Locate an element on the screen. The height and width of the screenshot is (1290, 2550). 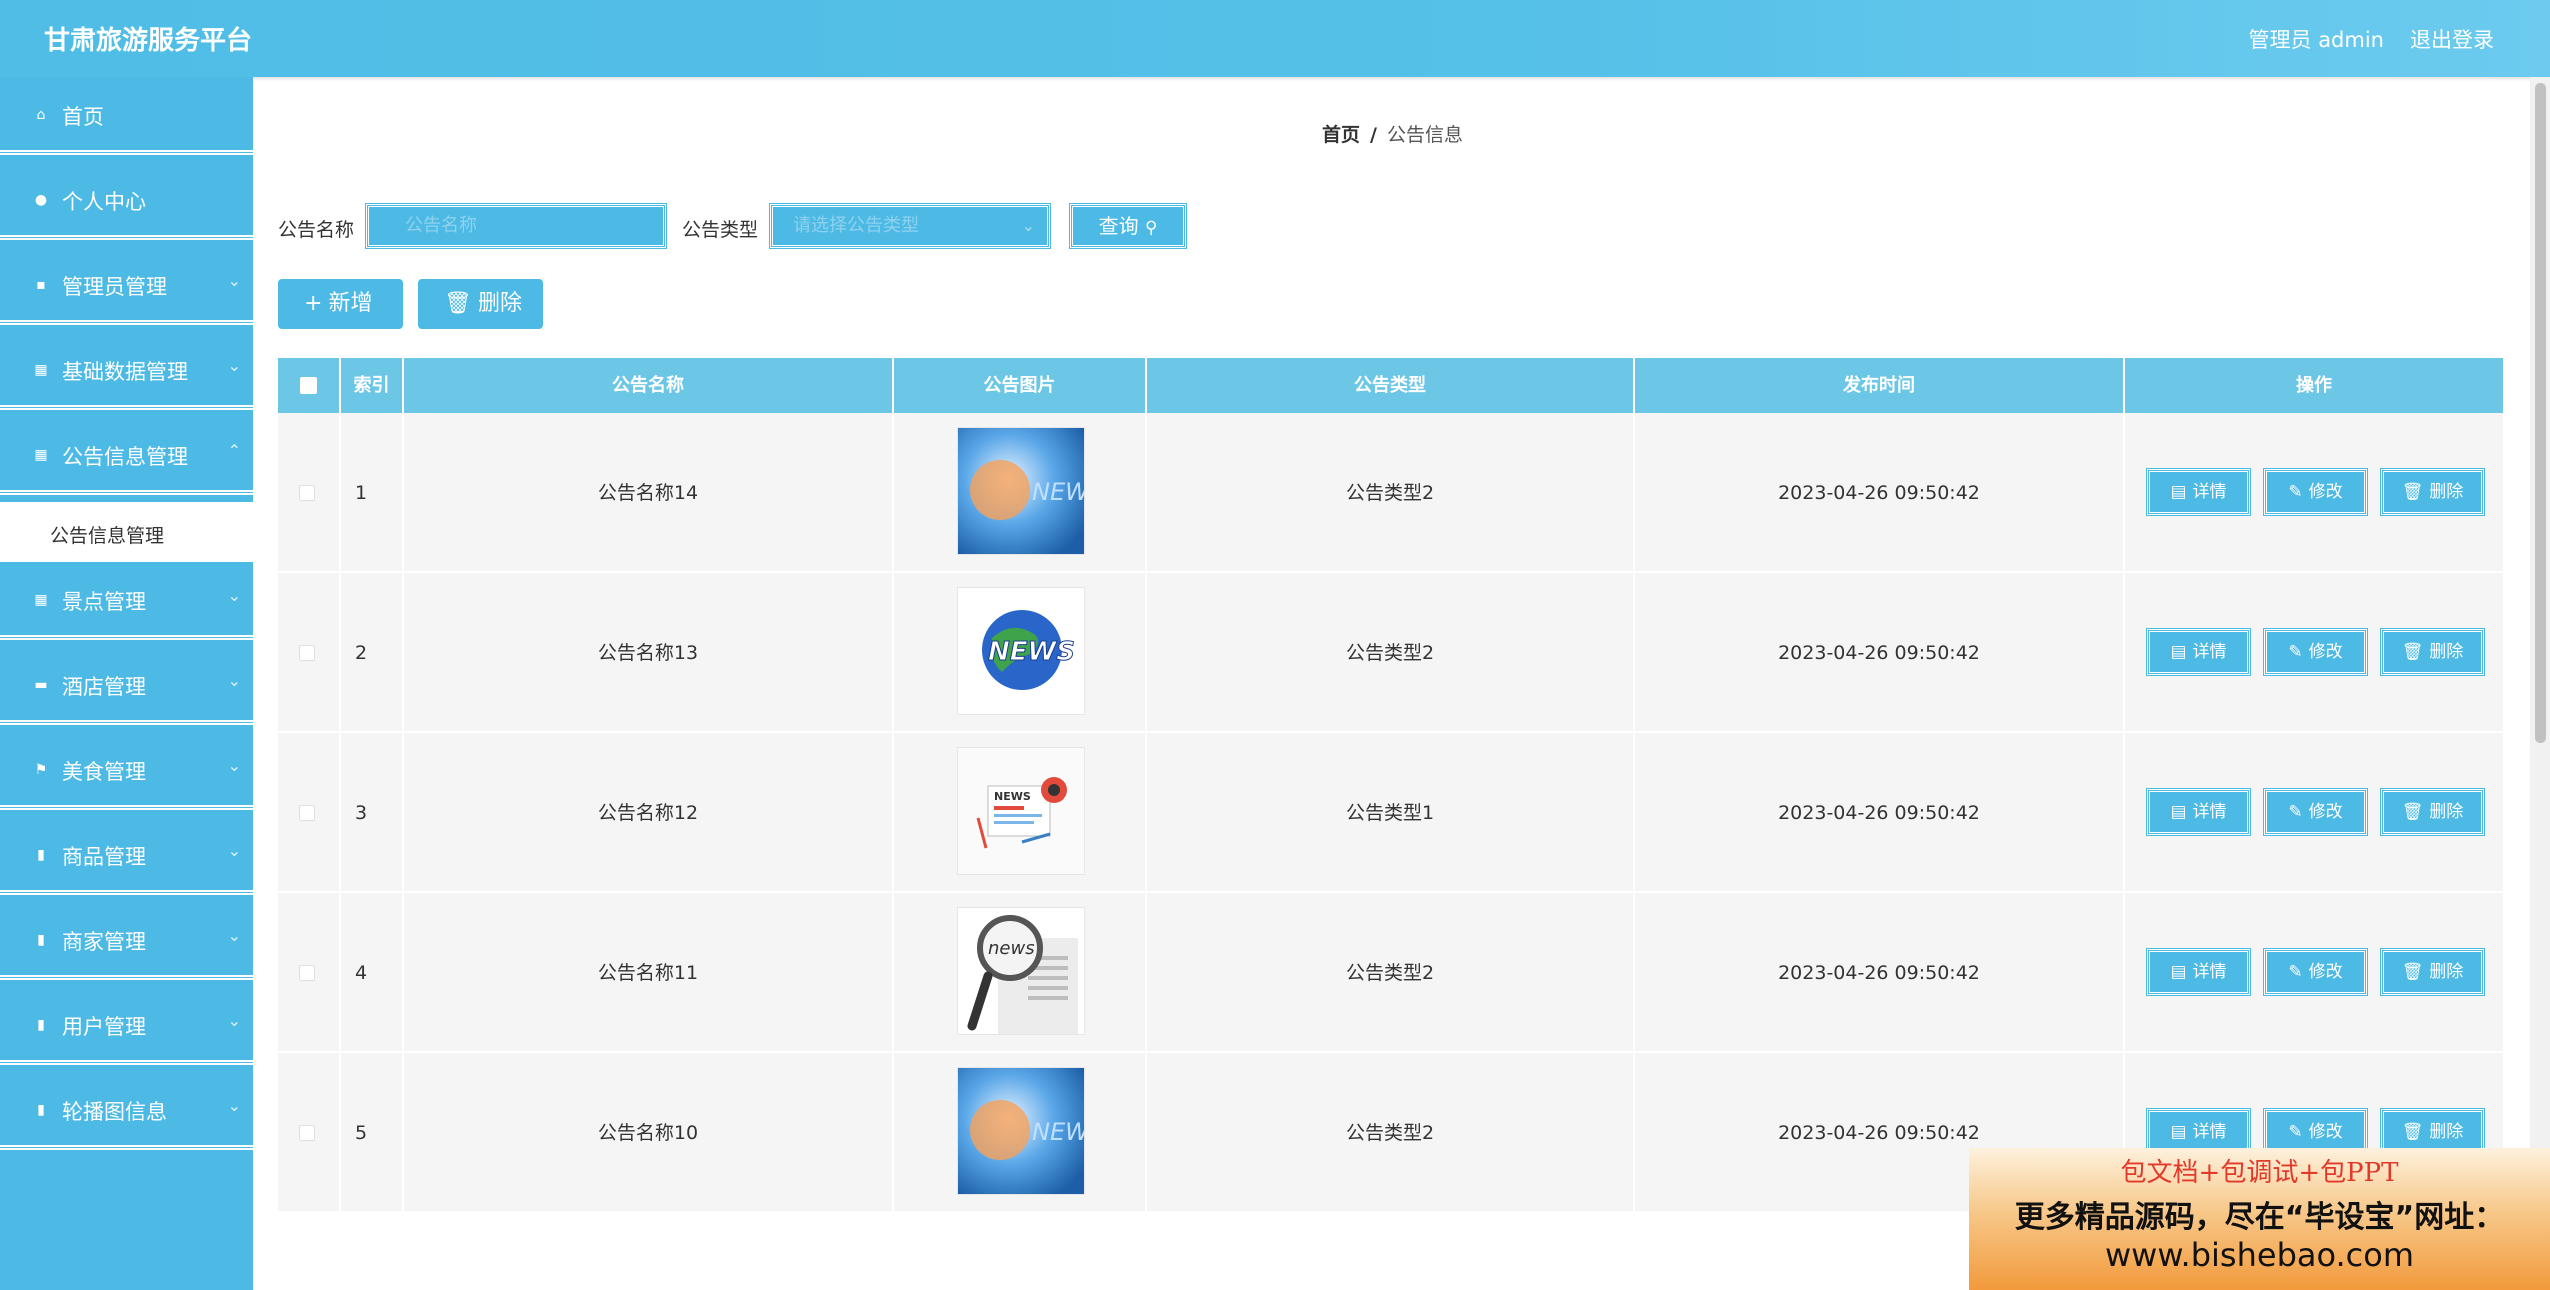
header-type: 公告类型 is located at coordinates (1391, 385).